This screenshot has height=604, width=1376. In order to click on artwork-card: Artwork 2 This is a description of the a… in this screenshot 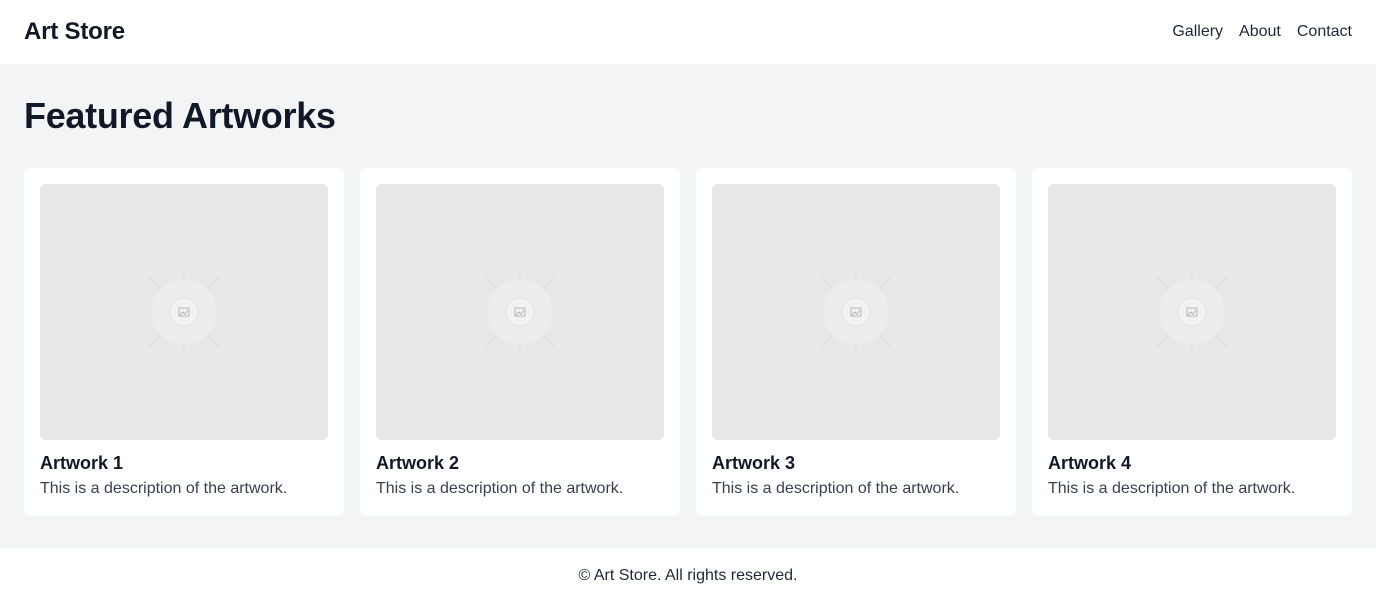, I will do `click(520, 342)`.